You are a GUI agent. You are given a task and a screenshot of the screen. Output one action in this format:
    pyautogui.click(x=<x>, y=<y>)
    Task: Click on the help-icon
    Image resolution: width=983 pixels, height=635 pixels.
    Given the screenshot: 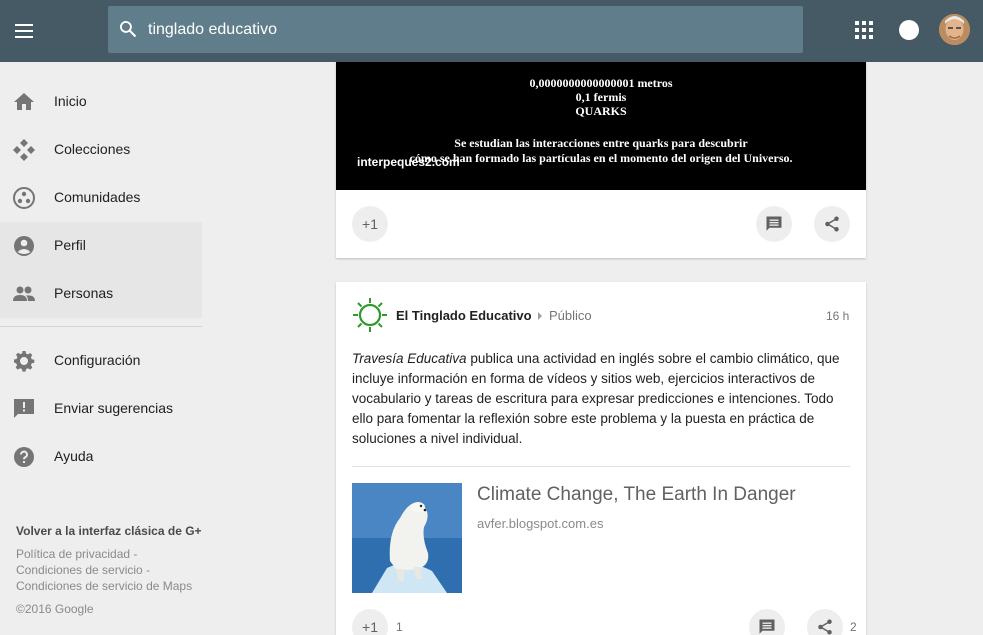 What is the action you would take?
    pyautogui.click(x=24, y=457)
    